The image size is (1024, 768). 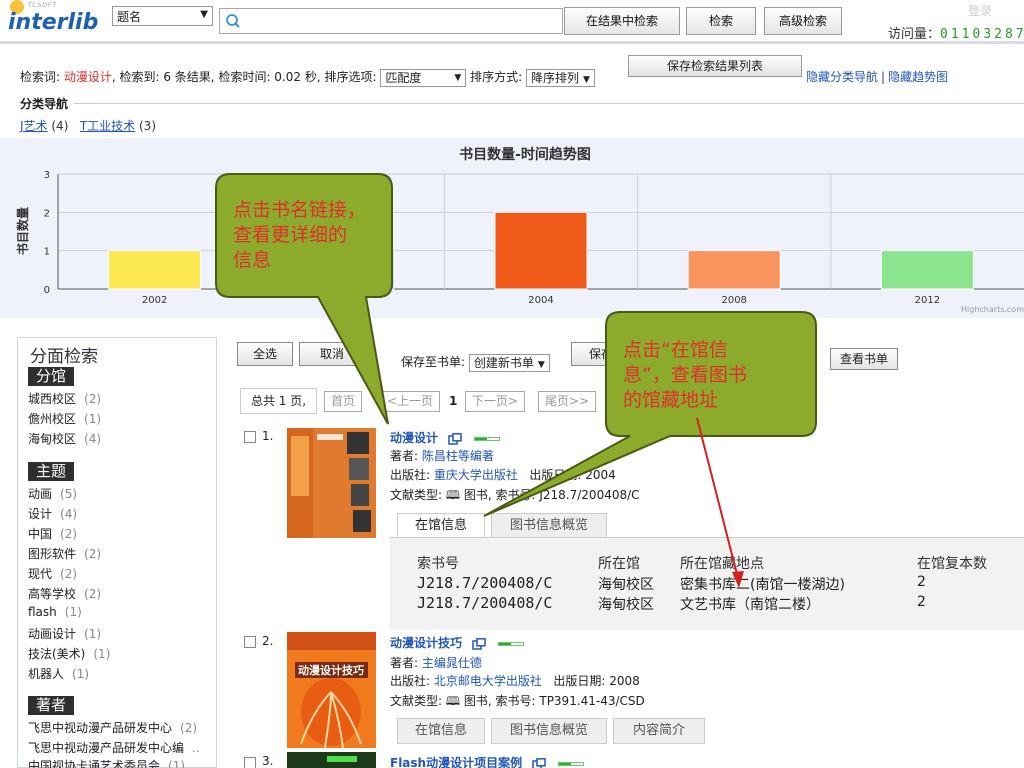 What do you see at coordinates (980, 10) in the screenshot?
I see `login-link: 登录` at bounding box center [980, 10].